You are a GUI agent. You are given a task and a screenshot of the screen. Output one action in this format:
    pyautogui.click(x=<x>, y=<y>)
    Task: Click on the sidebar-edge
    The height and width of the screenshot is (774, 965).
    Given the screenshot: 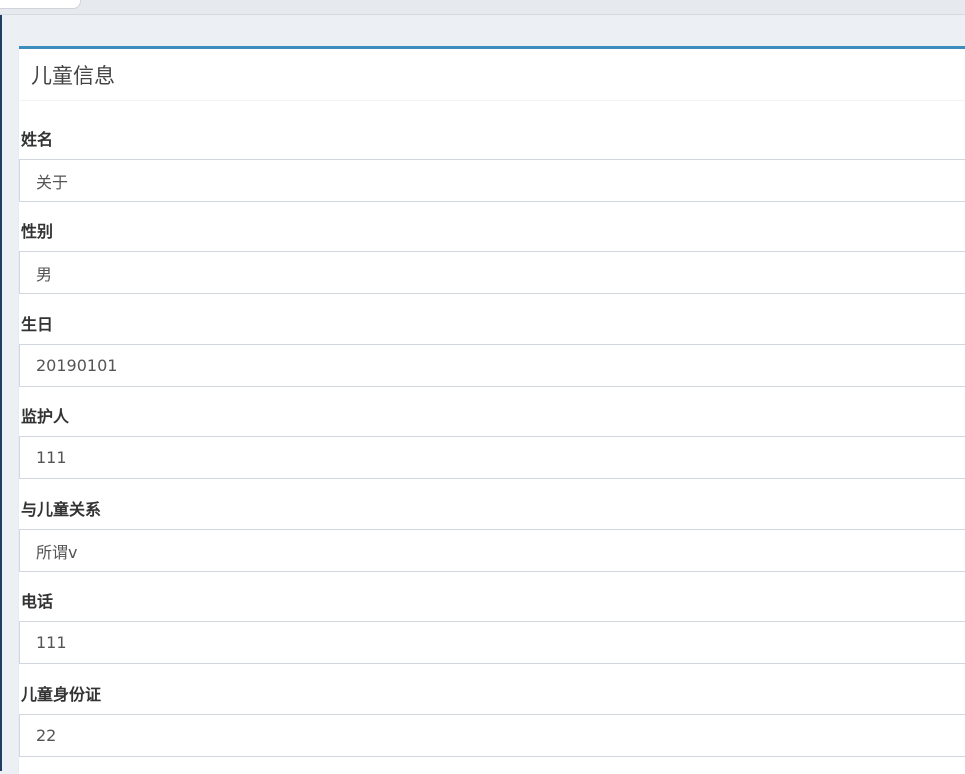 What is the action you would take?
    pyautogui.click(x=1, y=393)
    